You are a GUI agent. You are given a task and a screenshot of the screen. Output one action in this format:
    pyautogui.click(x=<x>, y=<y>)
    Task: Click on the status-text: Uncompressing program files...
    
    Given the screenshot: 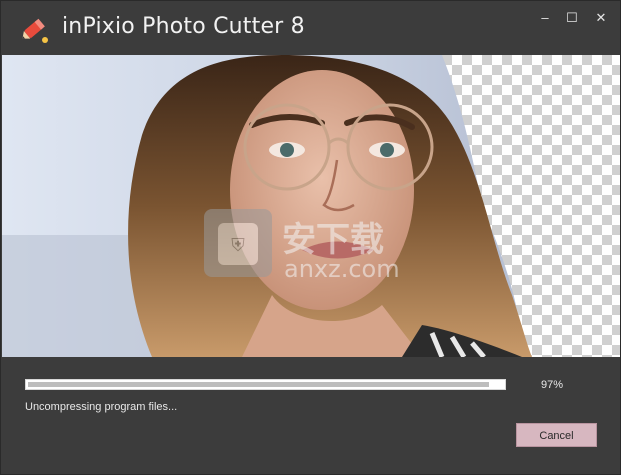 What is the action you would take?
    pyautogui.click(x=101, y=407)
    